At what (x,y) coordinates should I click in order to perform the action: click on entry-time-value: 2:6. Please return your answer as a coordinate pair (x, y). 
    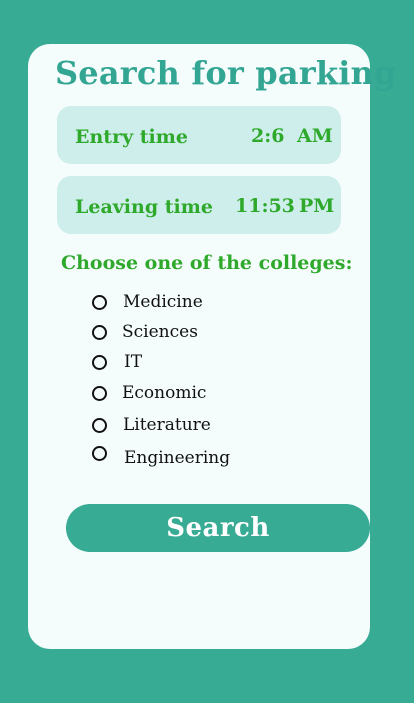
    Looking at the image, I should click on (267, 136).